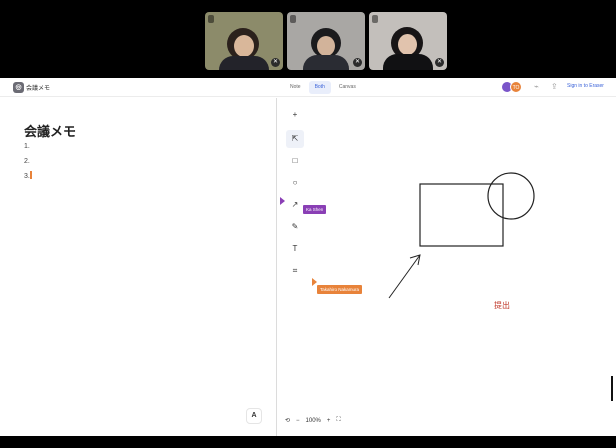 The width and height of the screenshot is (616, 448). What do you see at coordinates (347, 87) in the screenshot?
I see `view-canvas-button: Canvas` at bounding box center [347, 87].